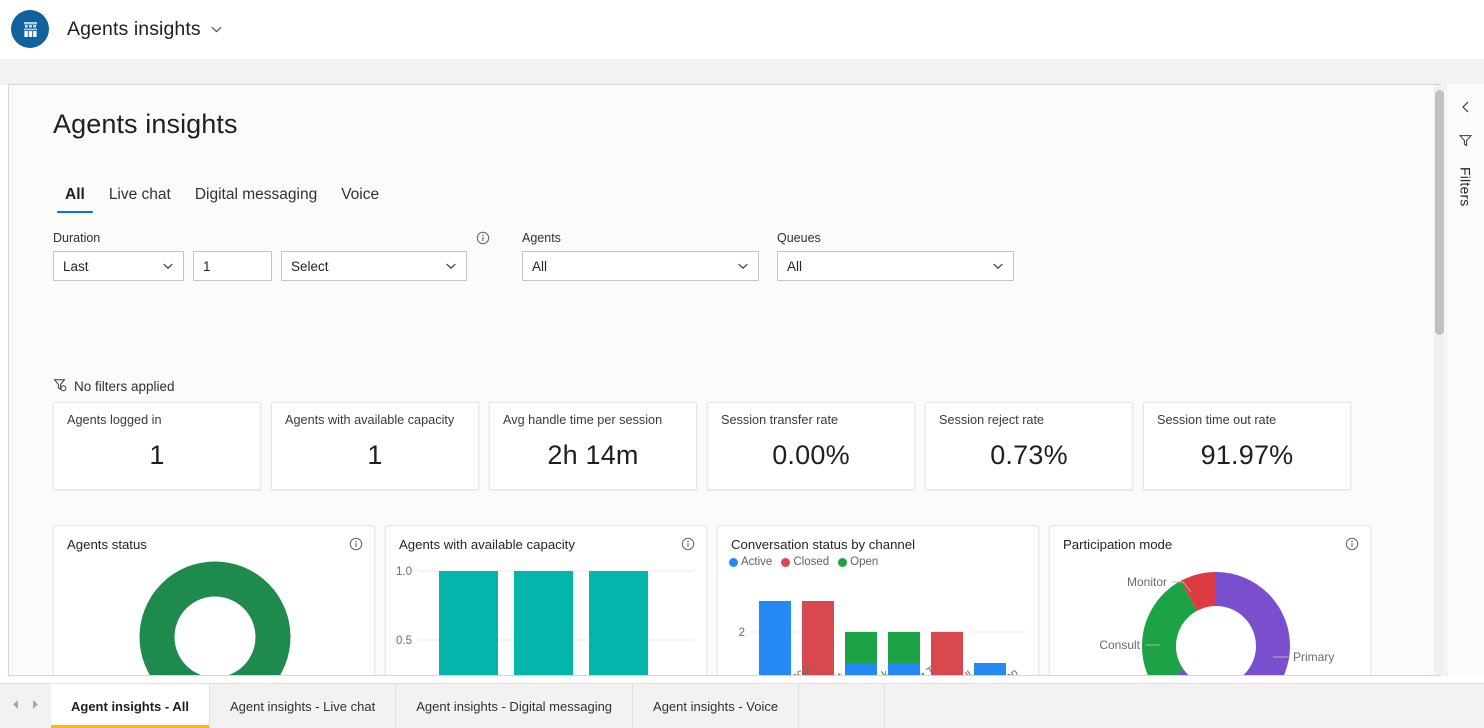 The height and width of the screenshot is (728, 1484). I want to click on chart-card-agents-status: Agents status Available Available, so click(214, 600).